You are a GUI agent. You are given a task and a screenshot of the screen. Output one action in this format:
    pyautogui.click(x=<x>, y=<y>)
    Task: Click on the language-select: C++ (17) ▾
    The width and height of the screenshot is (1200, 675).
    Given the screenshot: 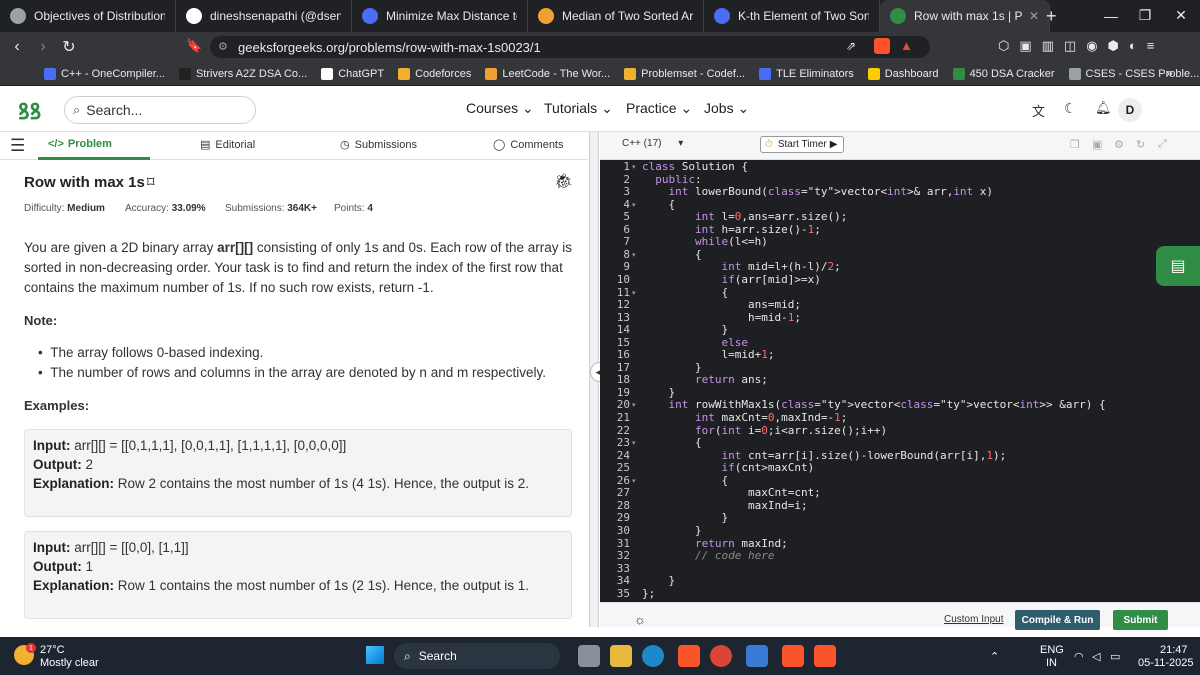 What is the action you would take?
    pyautogui.click(x=652, y=143)
    